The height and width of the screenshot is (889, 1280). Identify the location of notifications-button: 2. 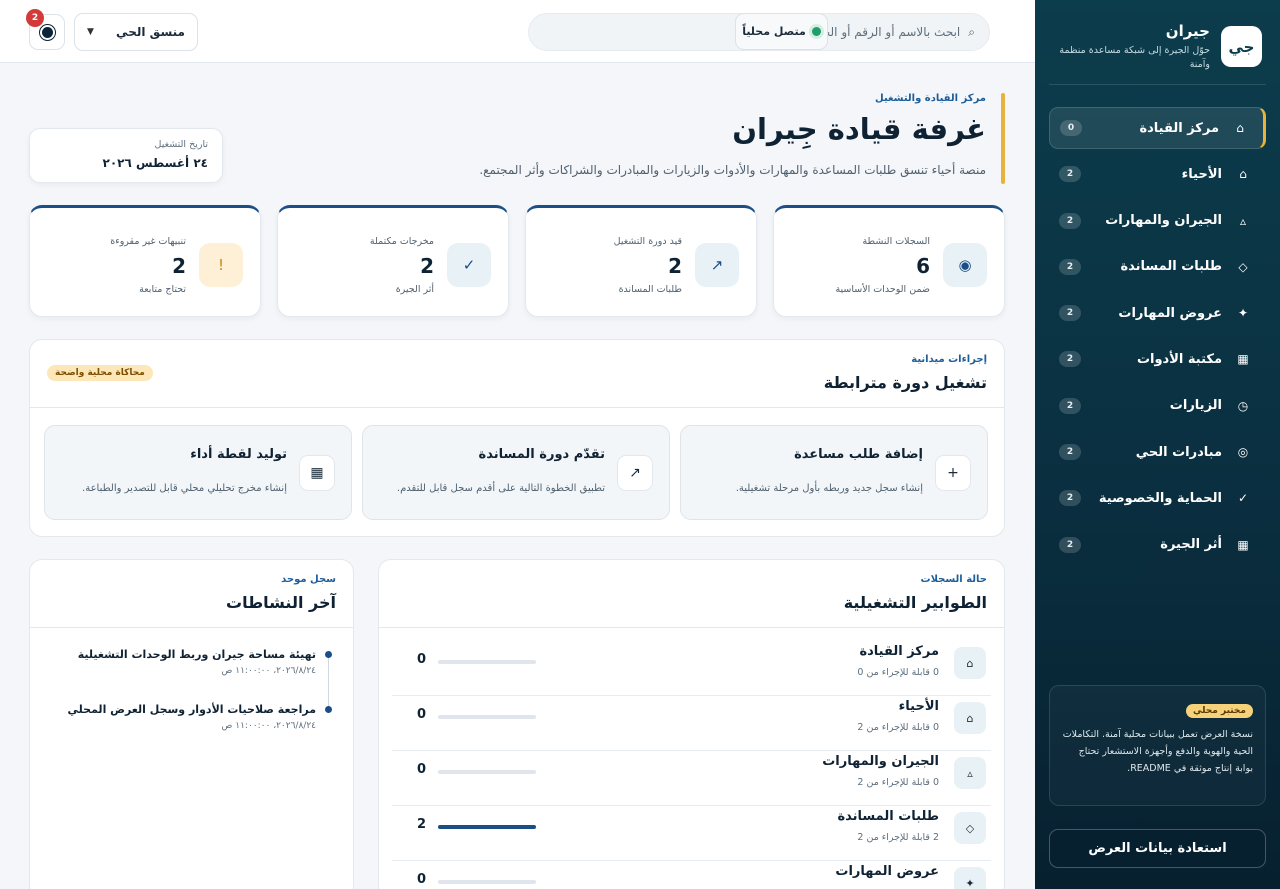
(45, 29).